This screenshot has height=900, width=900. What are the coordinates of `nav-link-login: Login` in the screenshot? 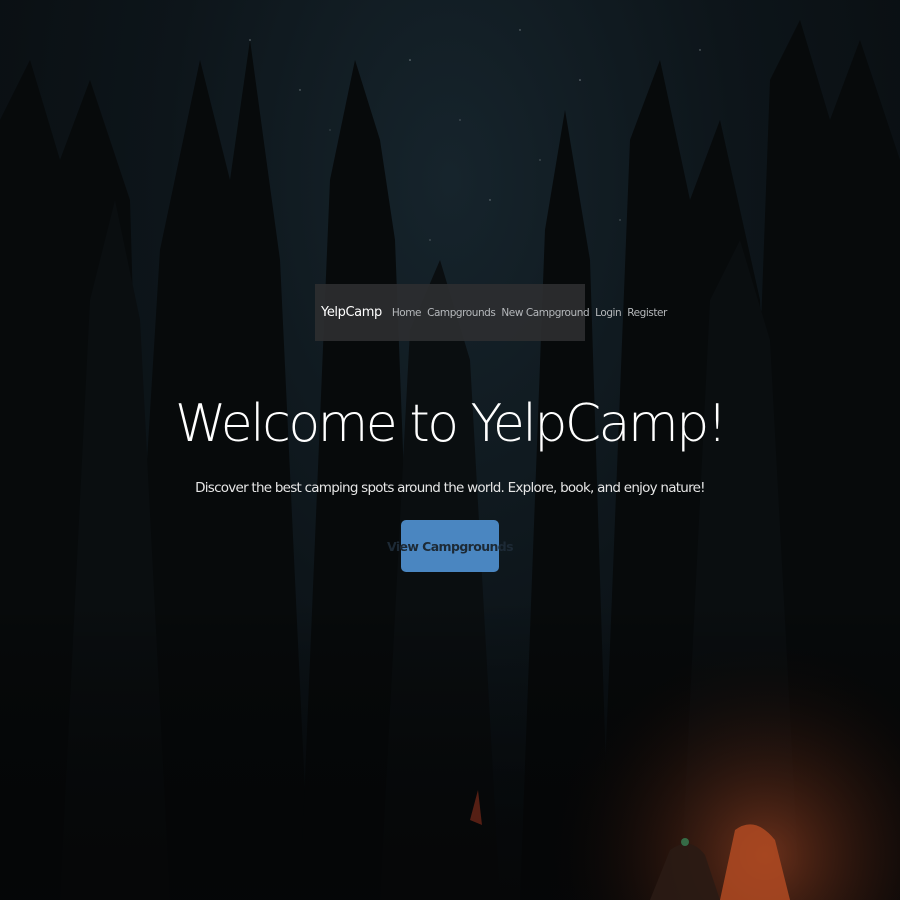 It's located at (608, 313).